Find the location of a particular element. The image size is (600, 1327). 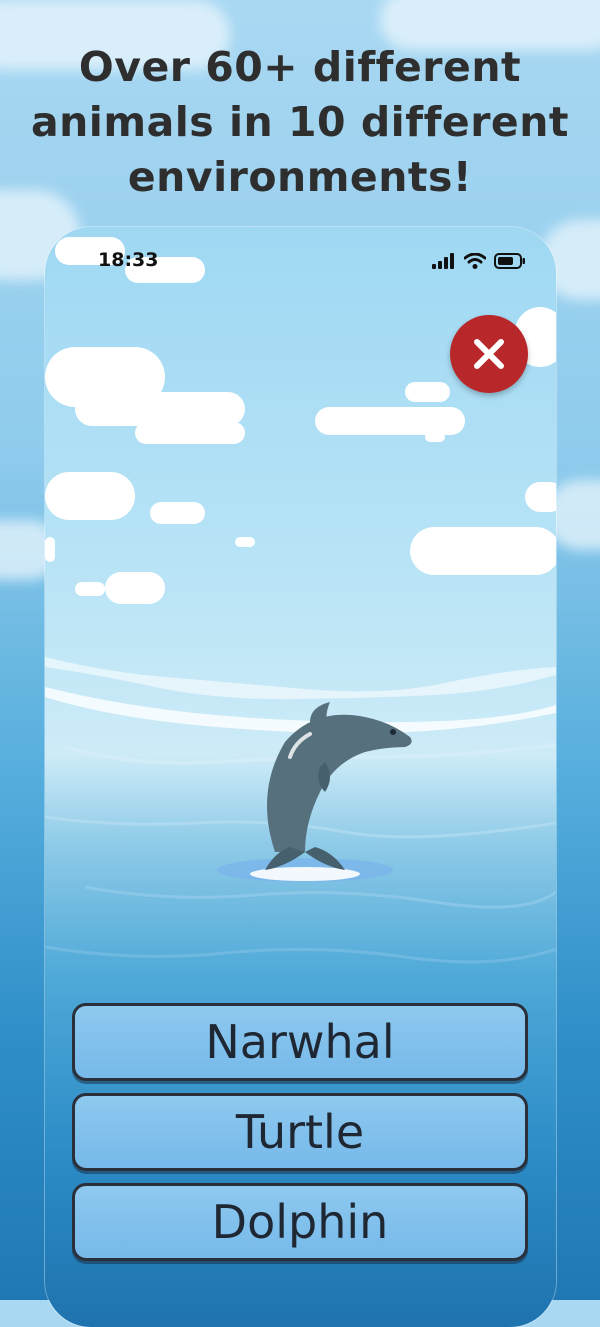

dolphin-illustration is located at coordinates (314, 792).